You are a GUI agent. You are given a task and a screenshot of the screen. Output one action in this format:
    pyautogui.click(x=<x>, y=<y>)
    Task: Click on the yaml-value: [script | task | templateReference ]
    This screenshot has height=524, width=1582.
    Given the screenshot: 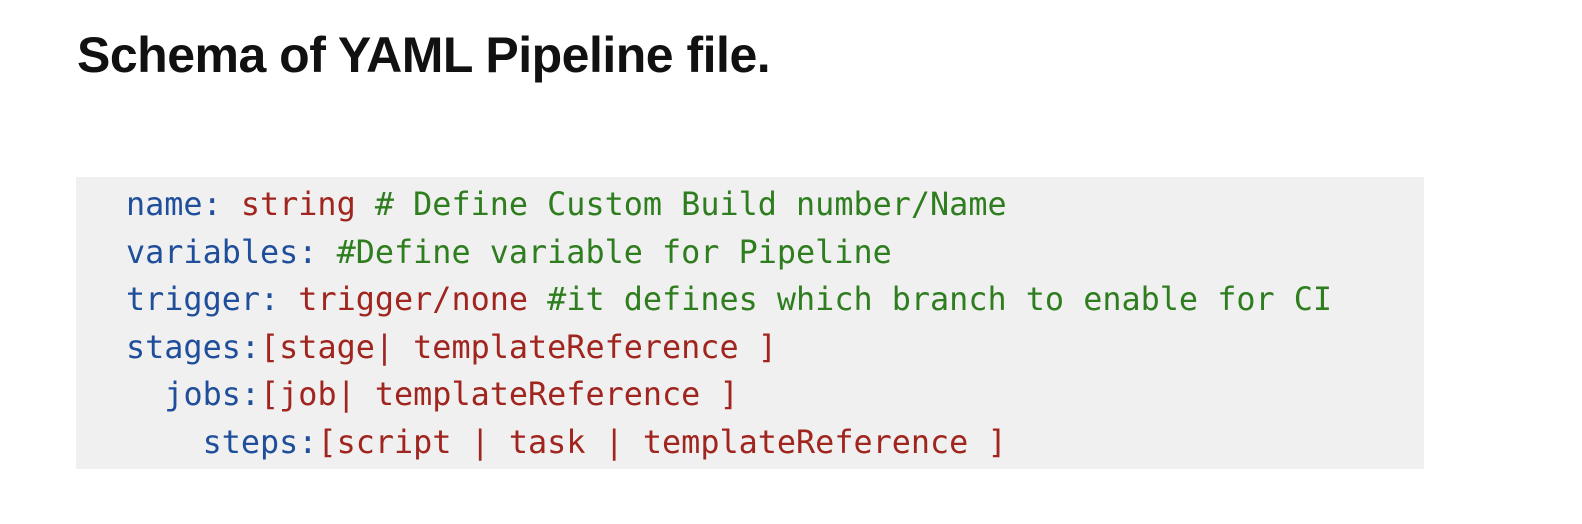 What is the action you would take?
    pyautogui.click(x=662, y=442)
    